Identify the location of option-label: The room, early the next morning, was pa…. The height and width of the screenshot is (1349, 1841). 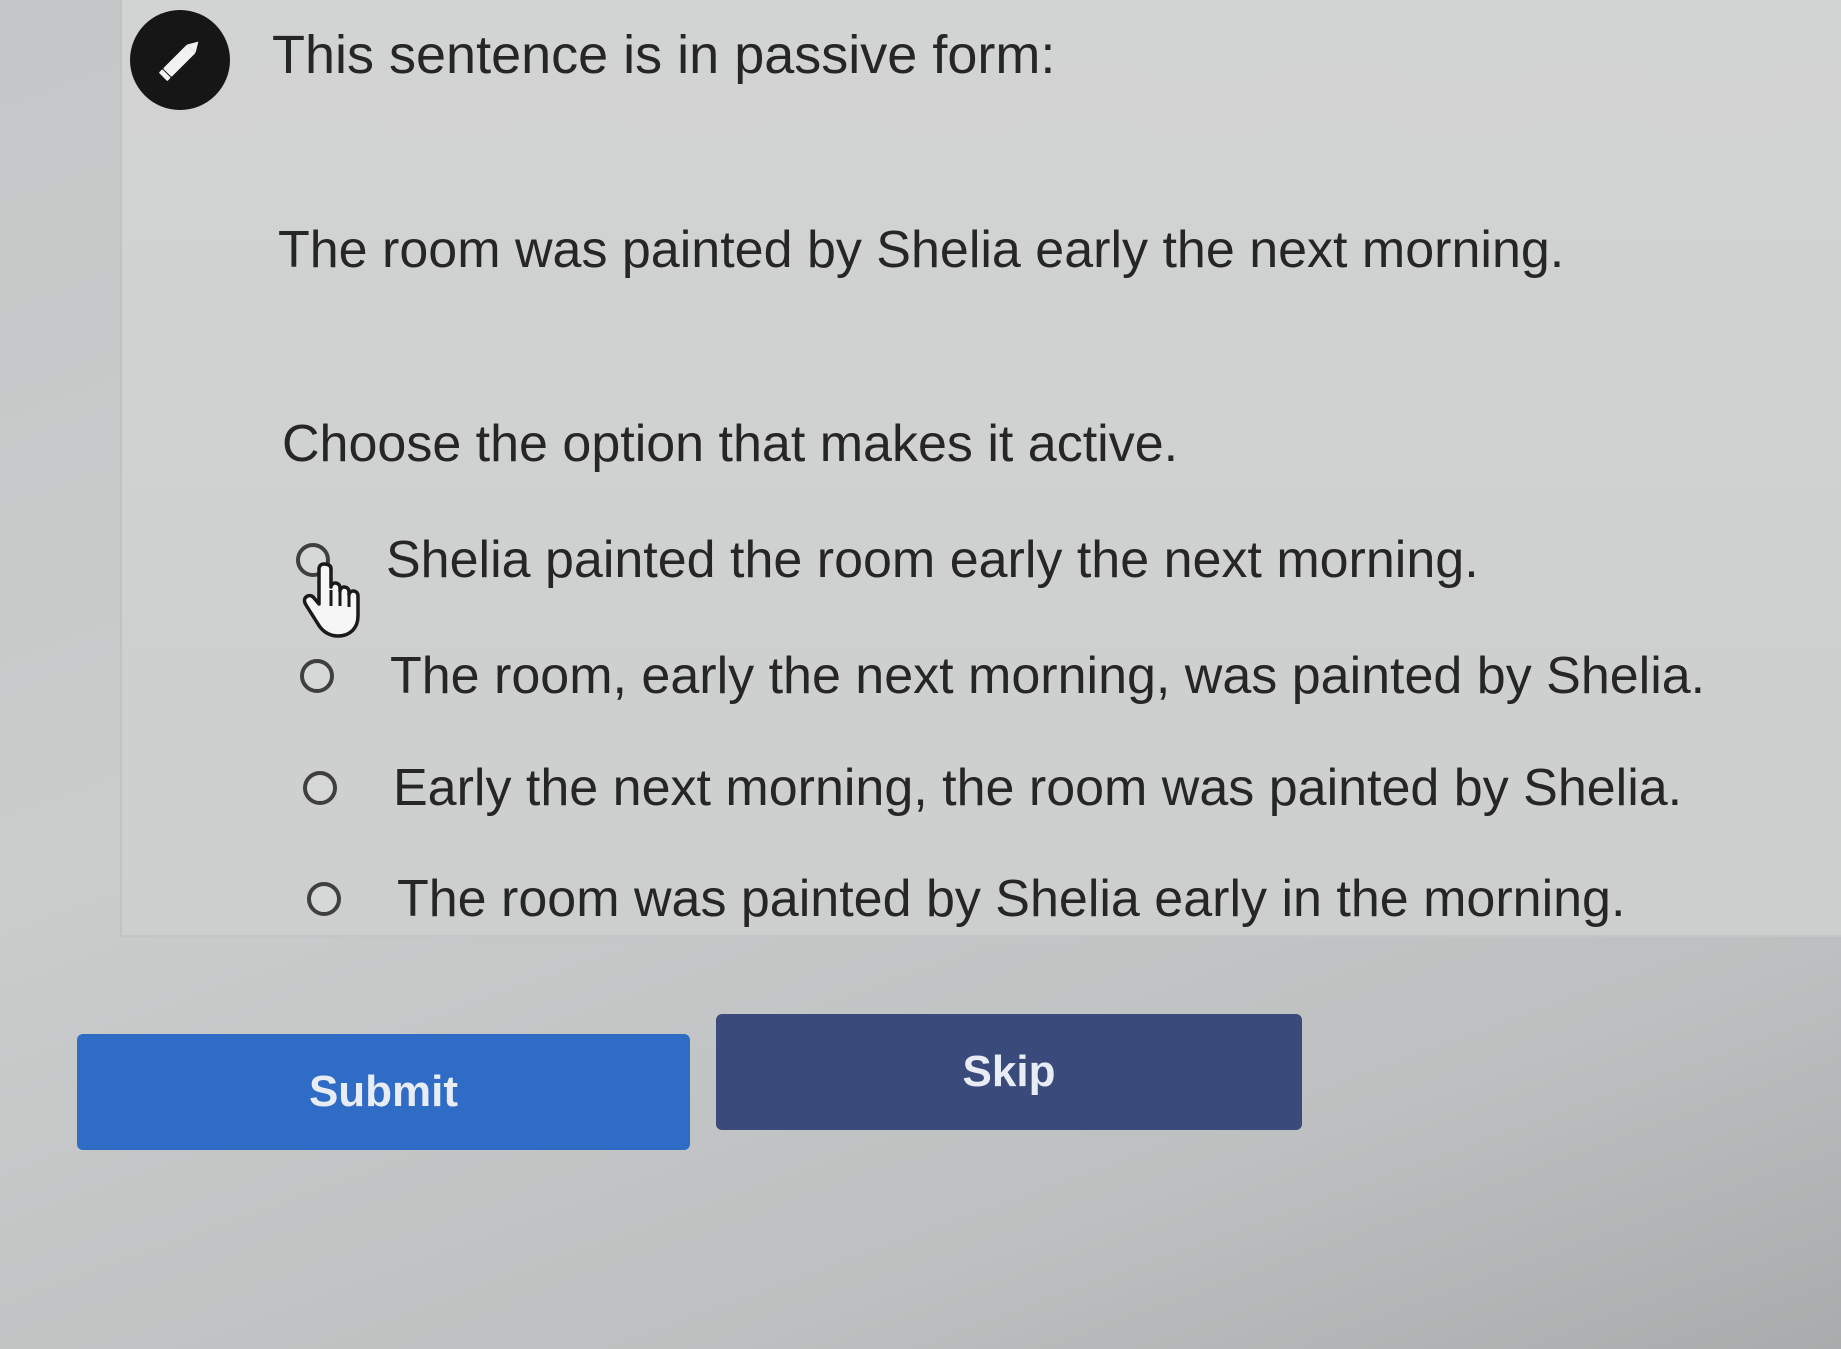
(1047, 676).